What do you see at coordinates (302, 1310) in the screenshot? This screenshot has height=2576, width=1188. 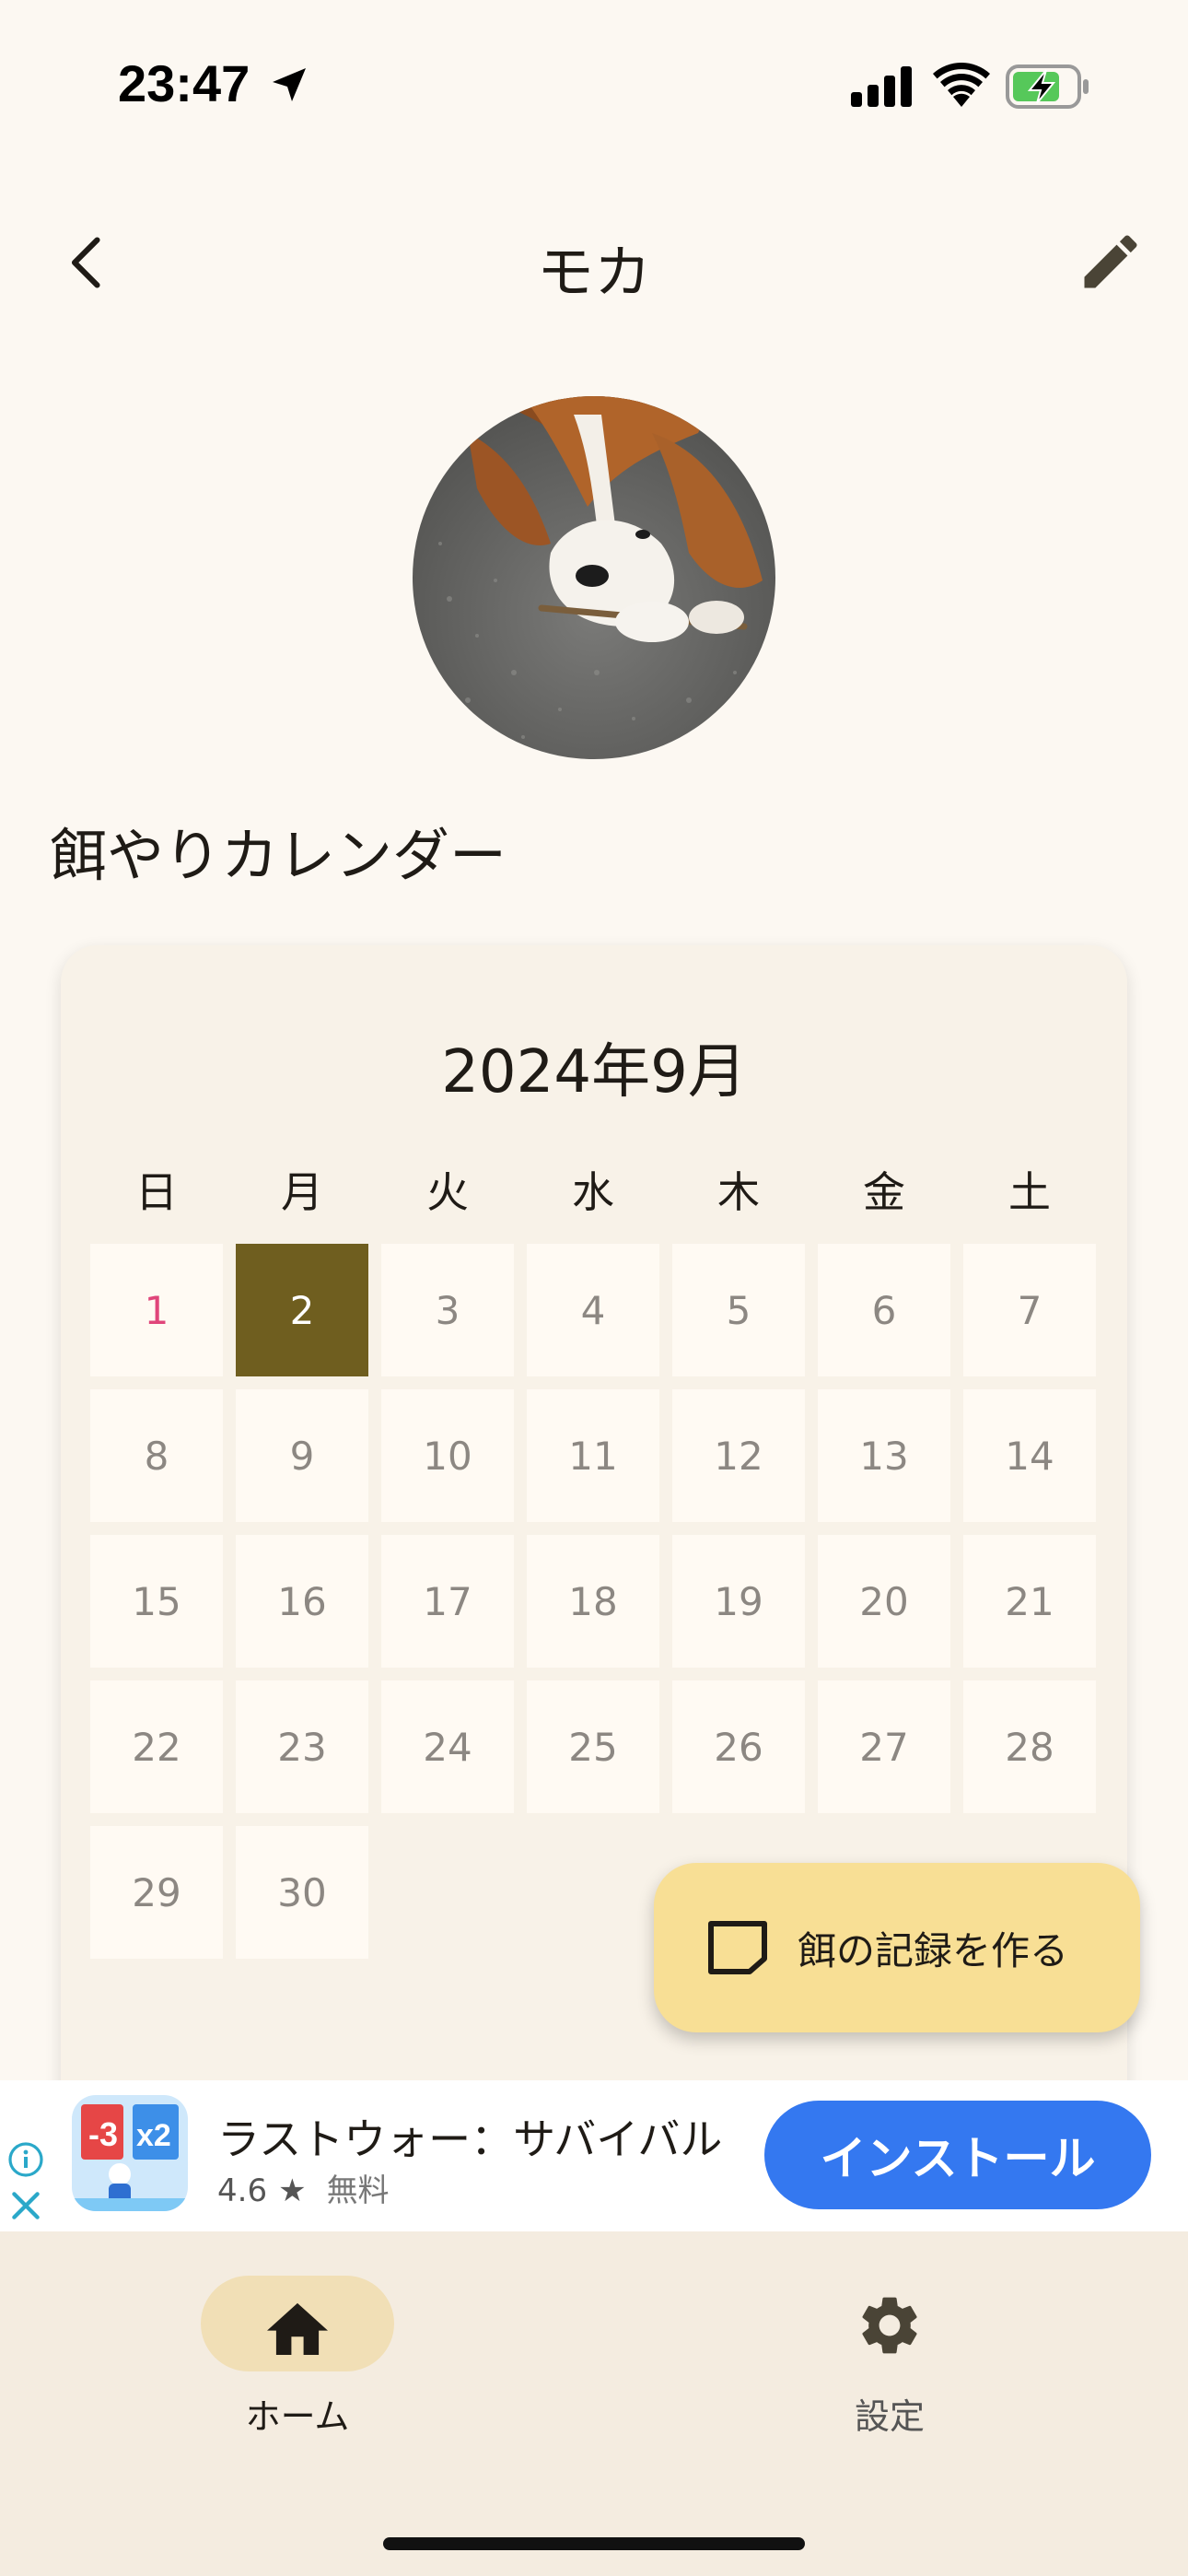 I see `calendar-day-selected: 2` at bounding box center [302, 1310].